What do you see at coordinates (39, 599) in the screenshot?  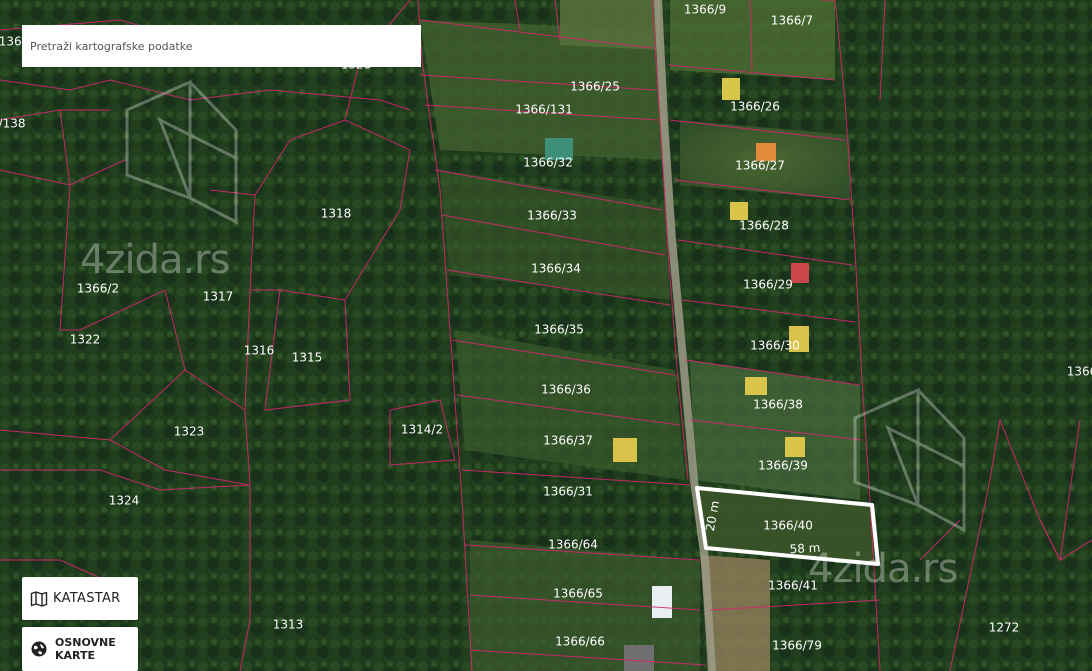 I see `map-icon` at bounding box center [39, 599].